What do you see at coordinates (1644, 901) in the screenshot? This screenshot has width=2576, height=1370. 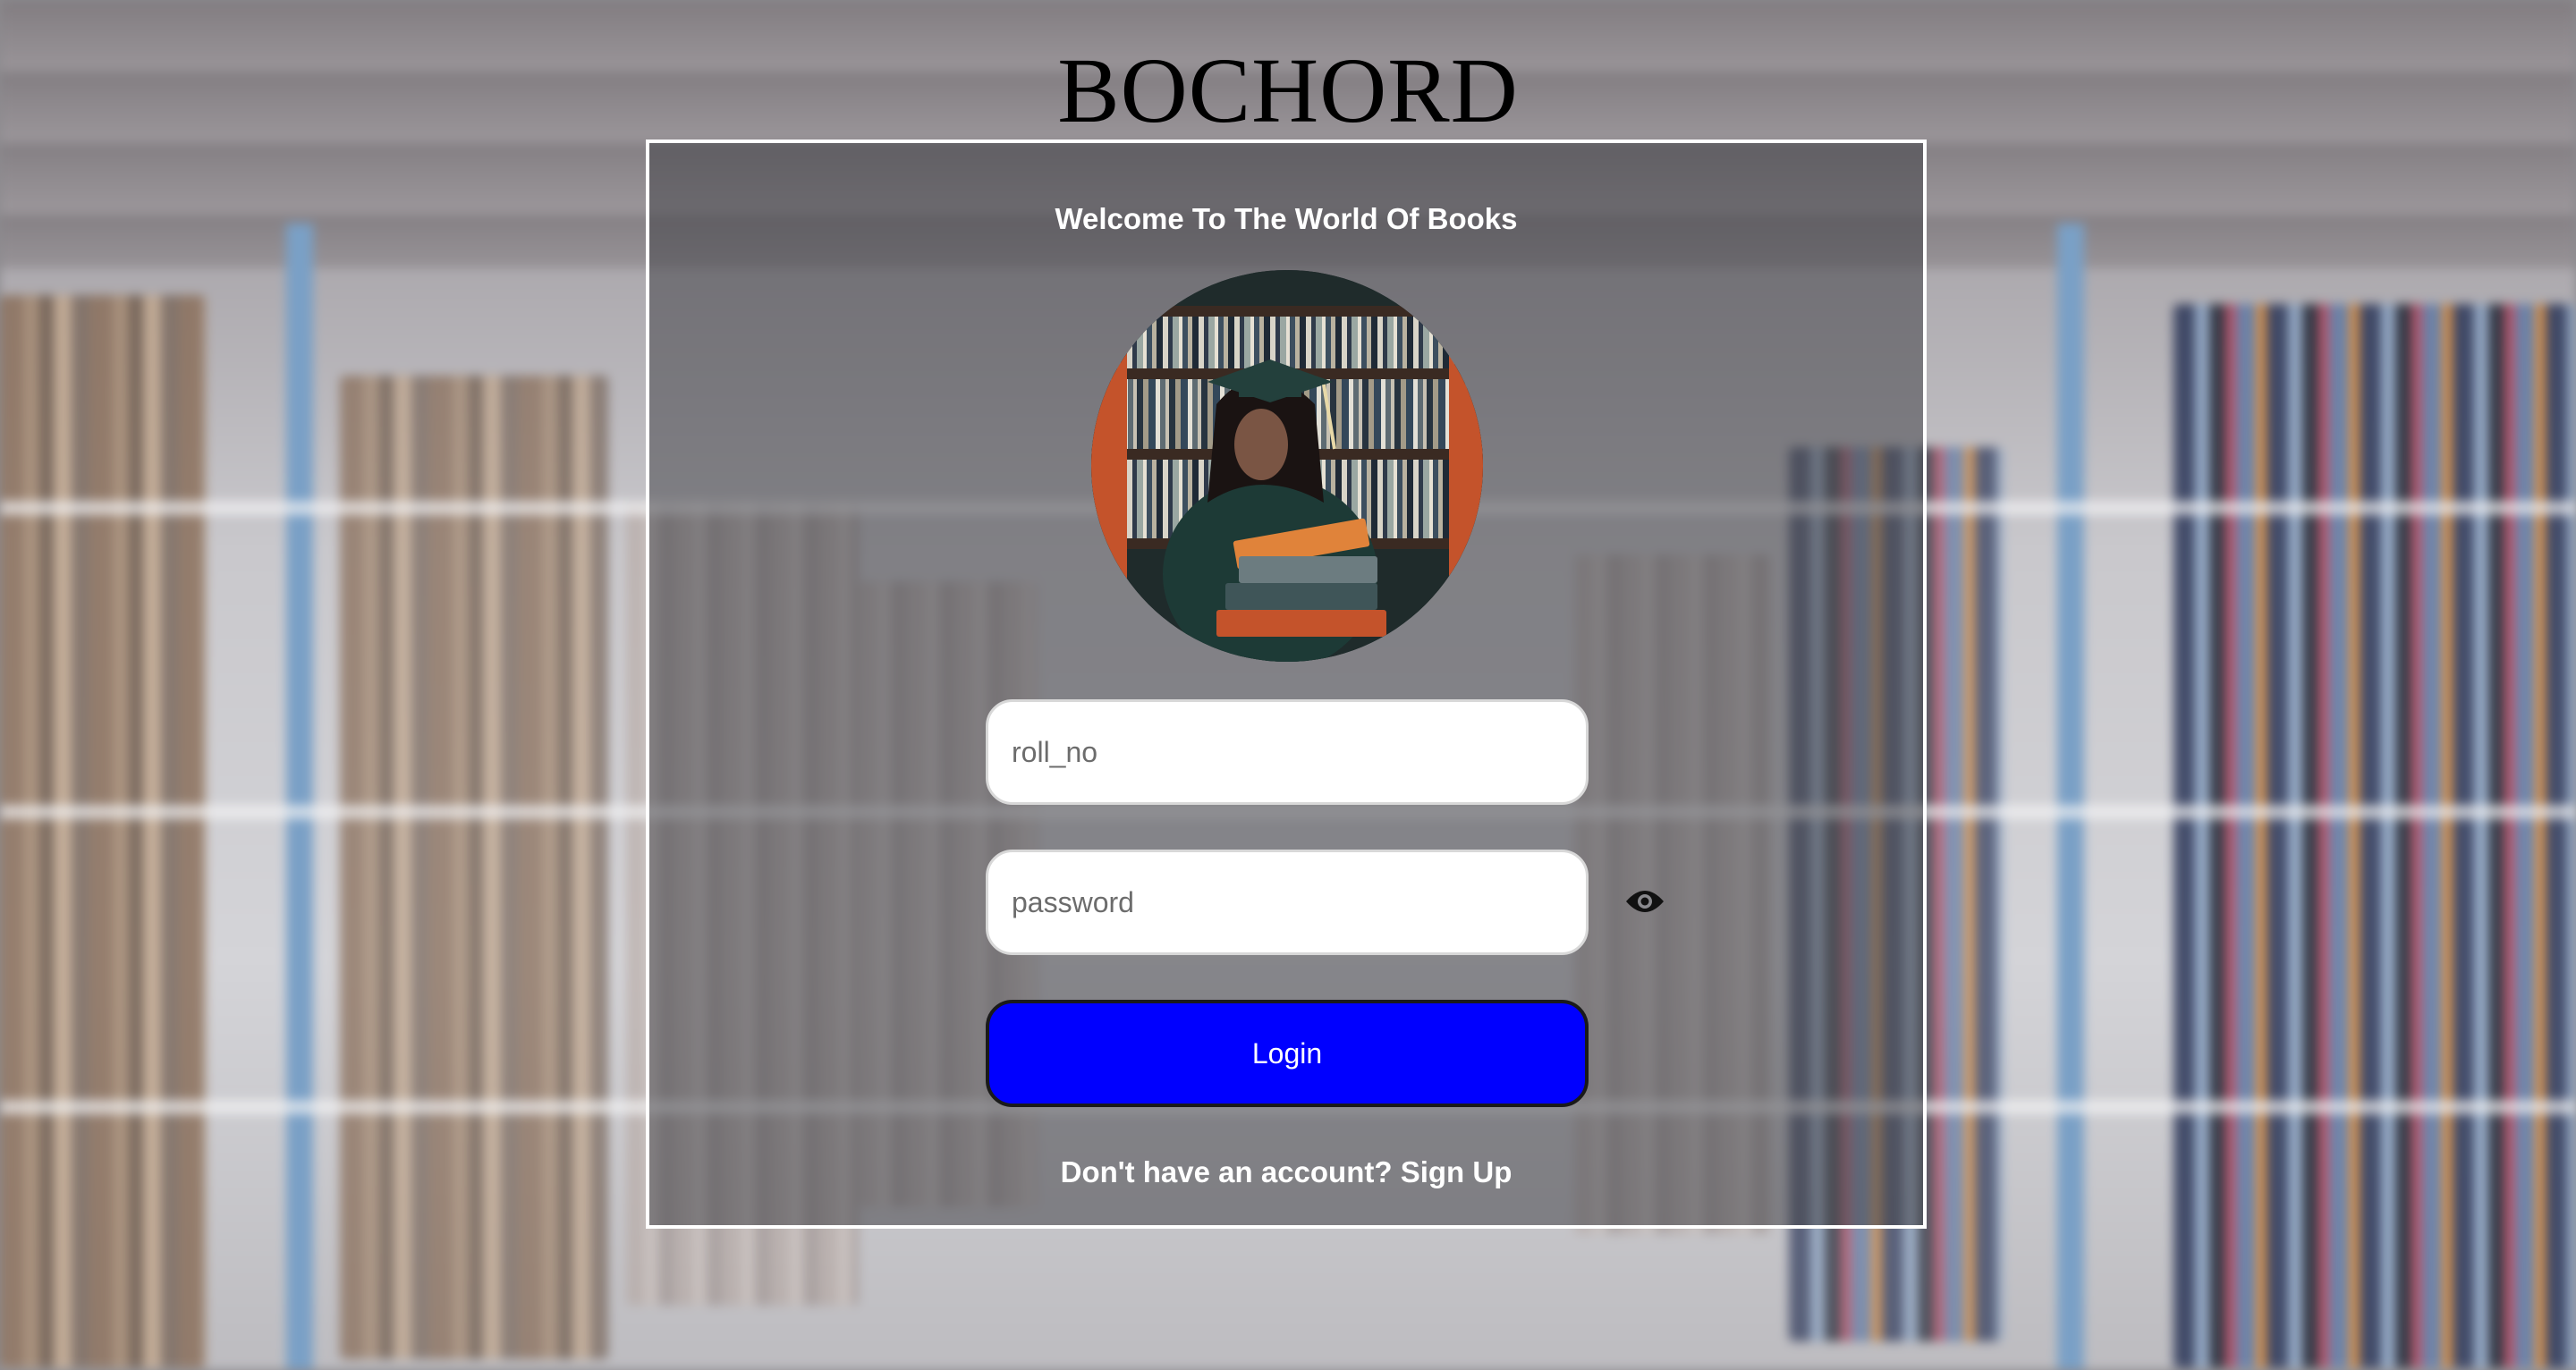 I see `eye-icon` at bounding box center [1644, 901].